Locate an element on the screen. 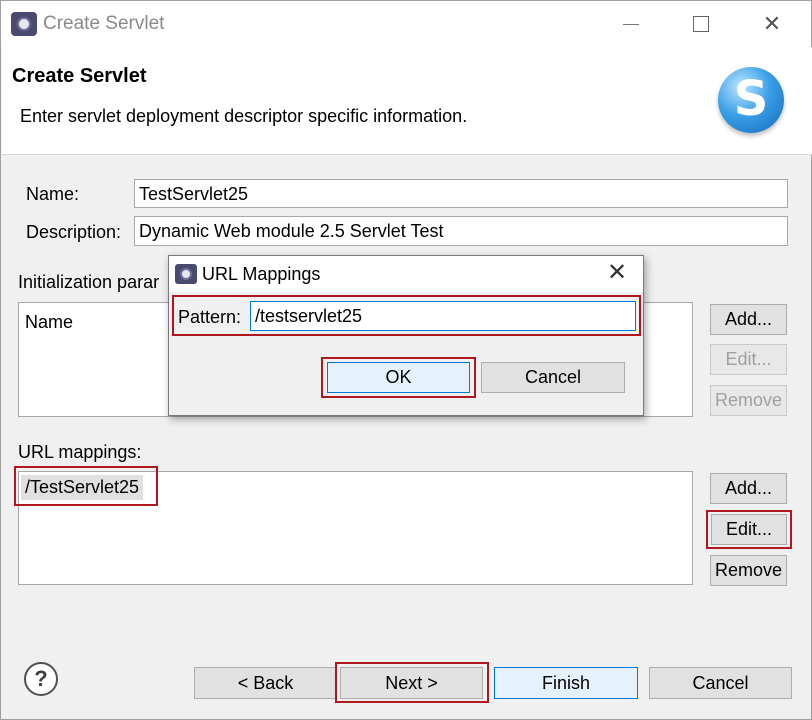 The image size is (812, 720). pattern-label: Pattern: is located at coordinates (210, 317).